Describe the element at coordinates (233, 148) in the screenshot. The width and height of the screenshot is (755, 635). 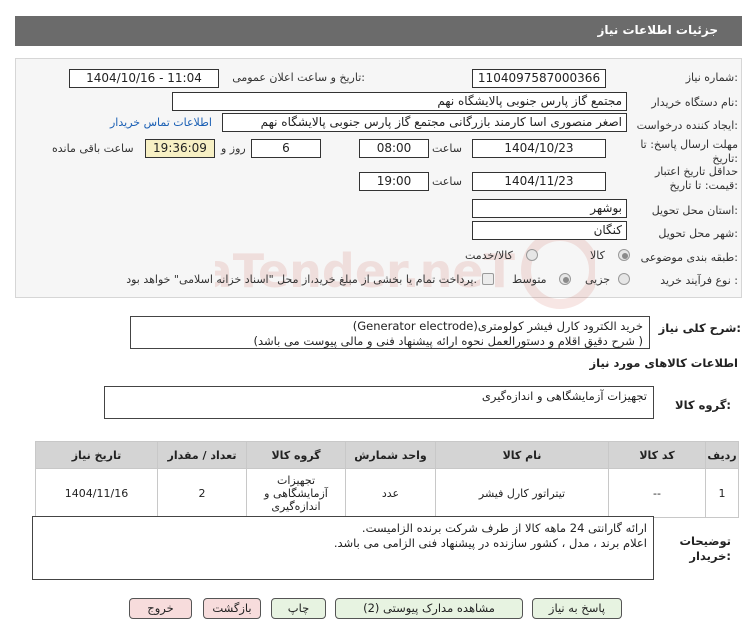
I see `days-label: روز و` at that location.